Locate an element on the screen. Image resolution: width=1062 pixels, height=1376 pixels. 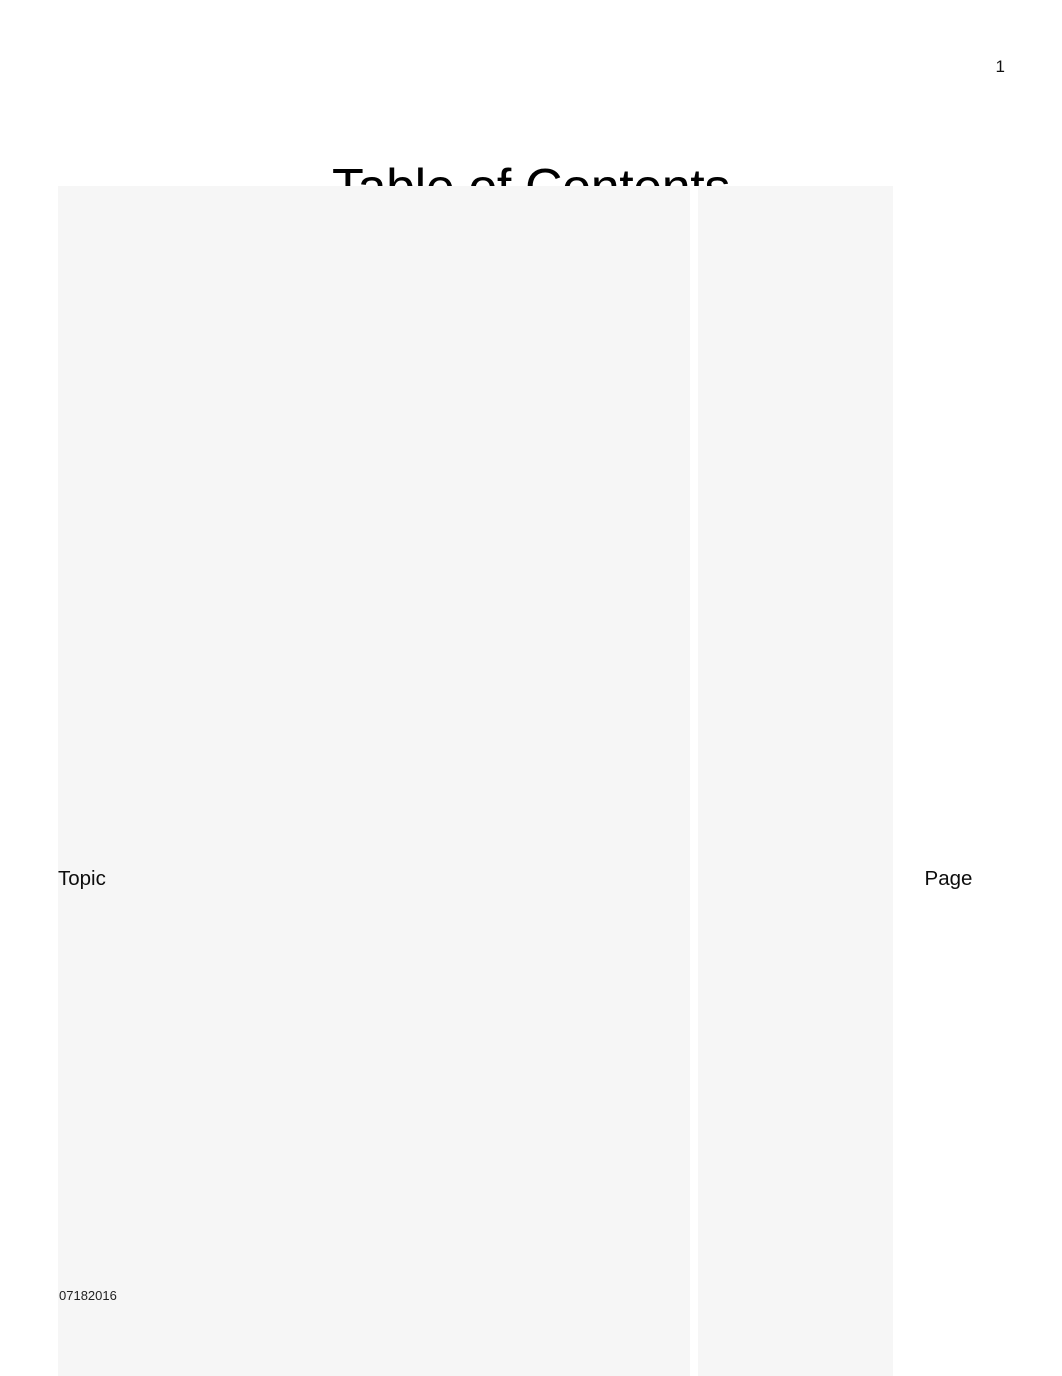
column-header-page: Page is located at coordinates (948, 781).